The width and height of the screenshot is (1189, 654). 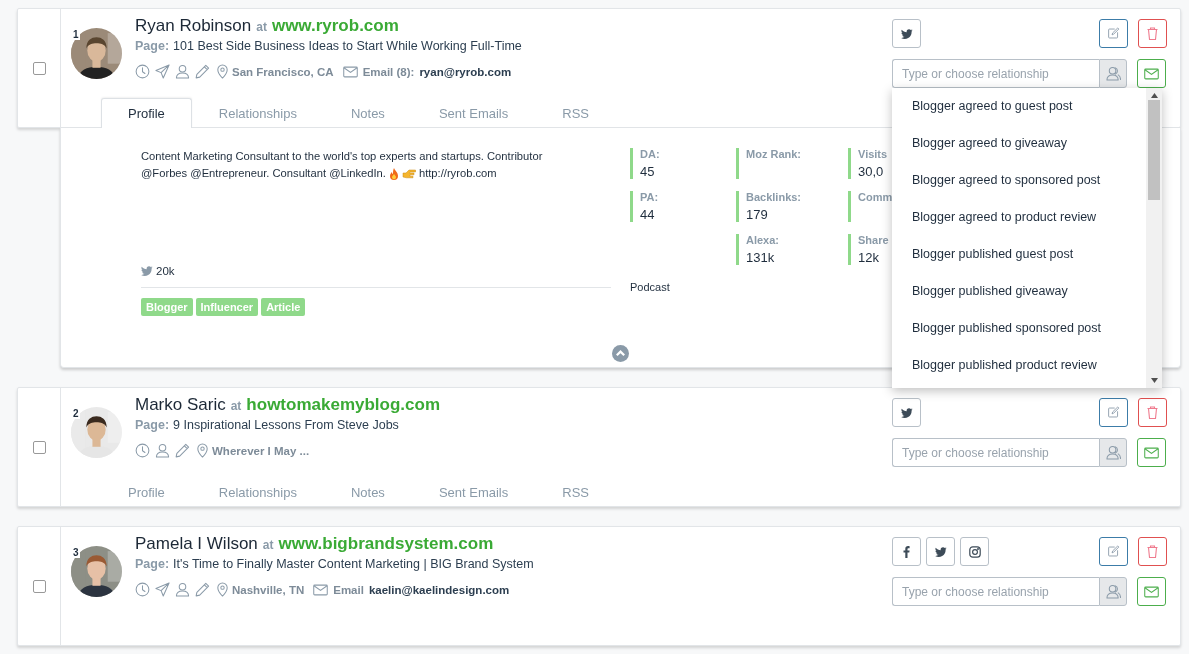 What do you see at coordinates (648, 214) in the screenshot?
I see `metric-value: 44` at bounding box center [648, 214].